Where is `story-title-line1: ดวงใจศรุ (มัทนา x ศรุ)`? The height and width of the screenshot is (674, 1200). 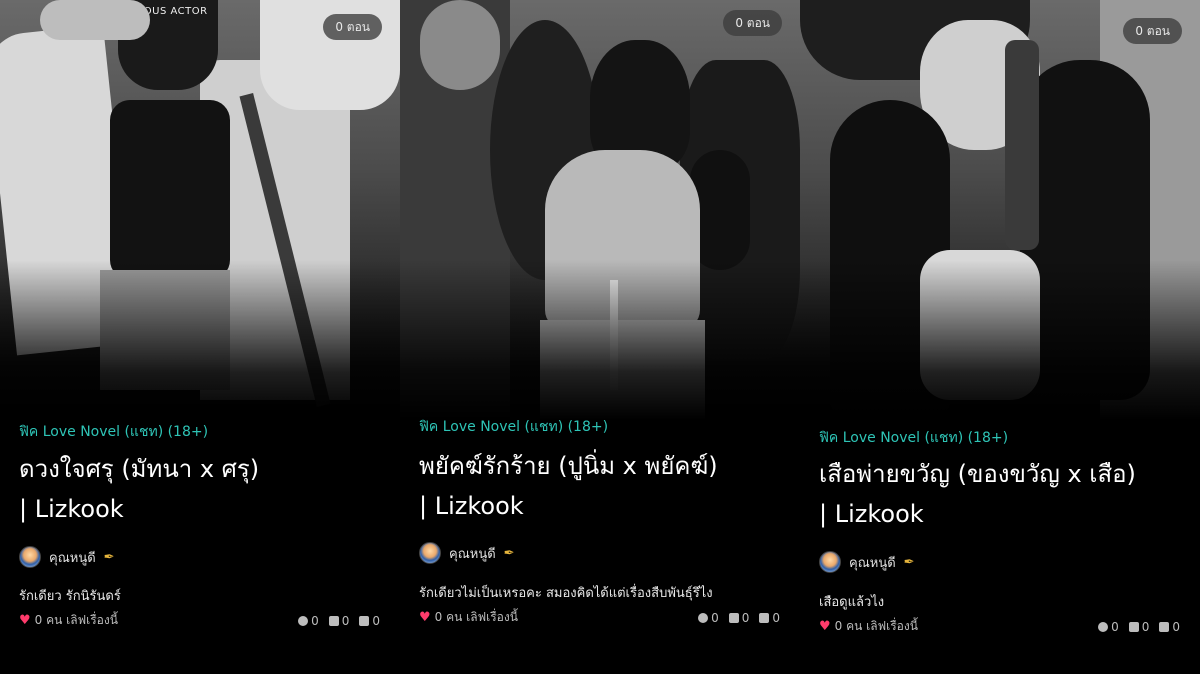 story-title-line1: ดวงใจศรุ (มัทนา x ศรุ) is located at coordinates (139, 469).